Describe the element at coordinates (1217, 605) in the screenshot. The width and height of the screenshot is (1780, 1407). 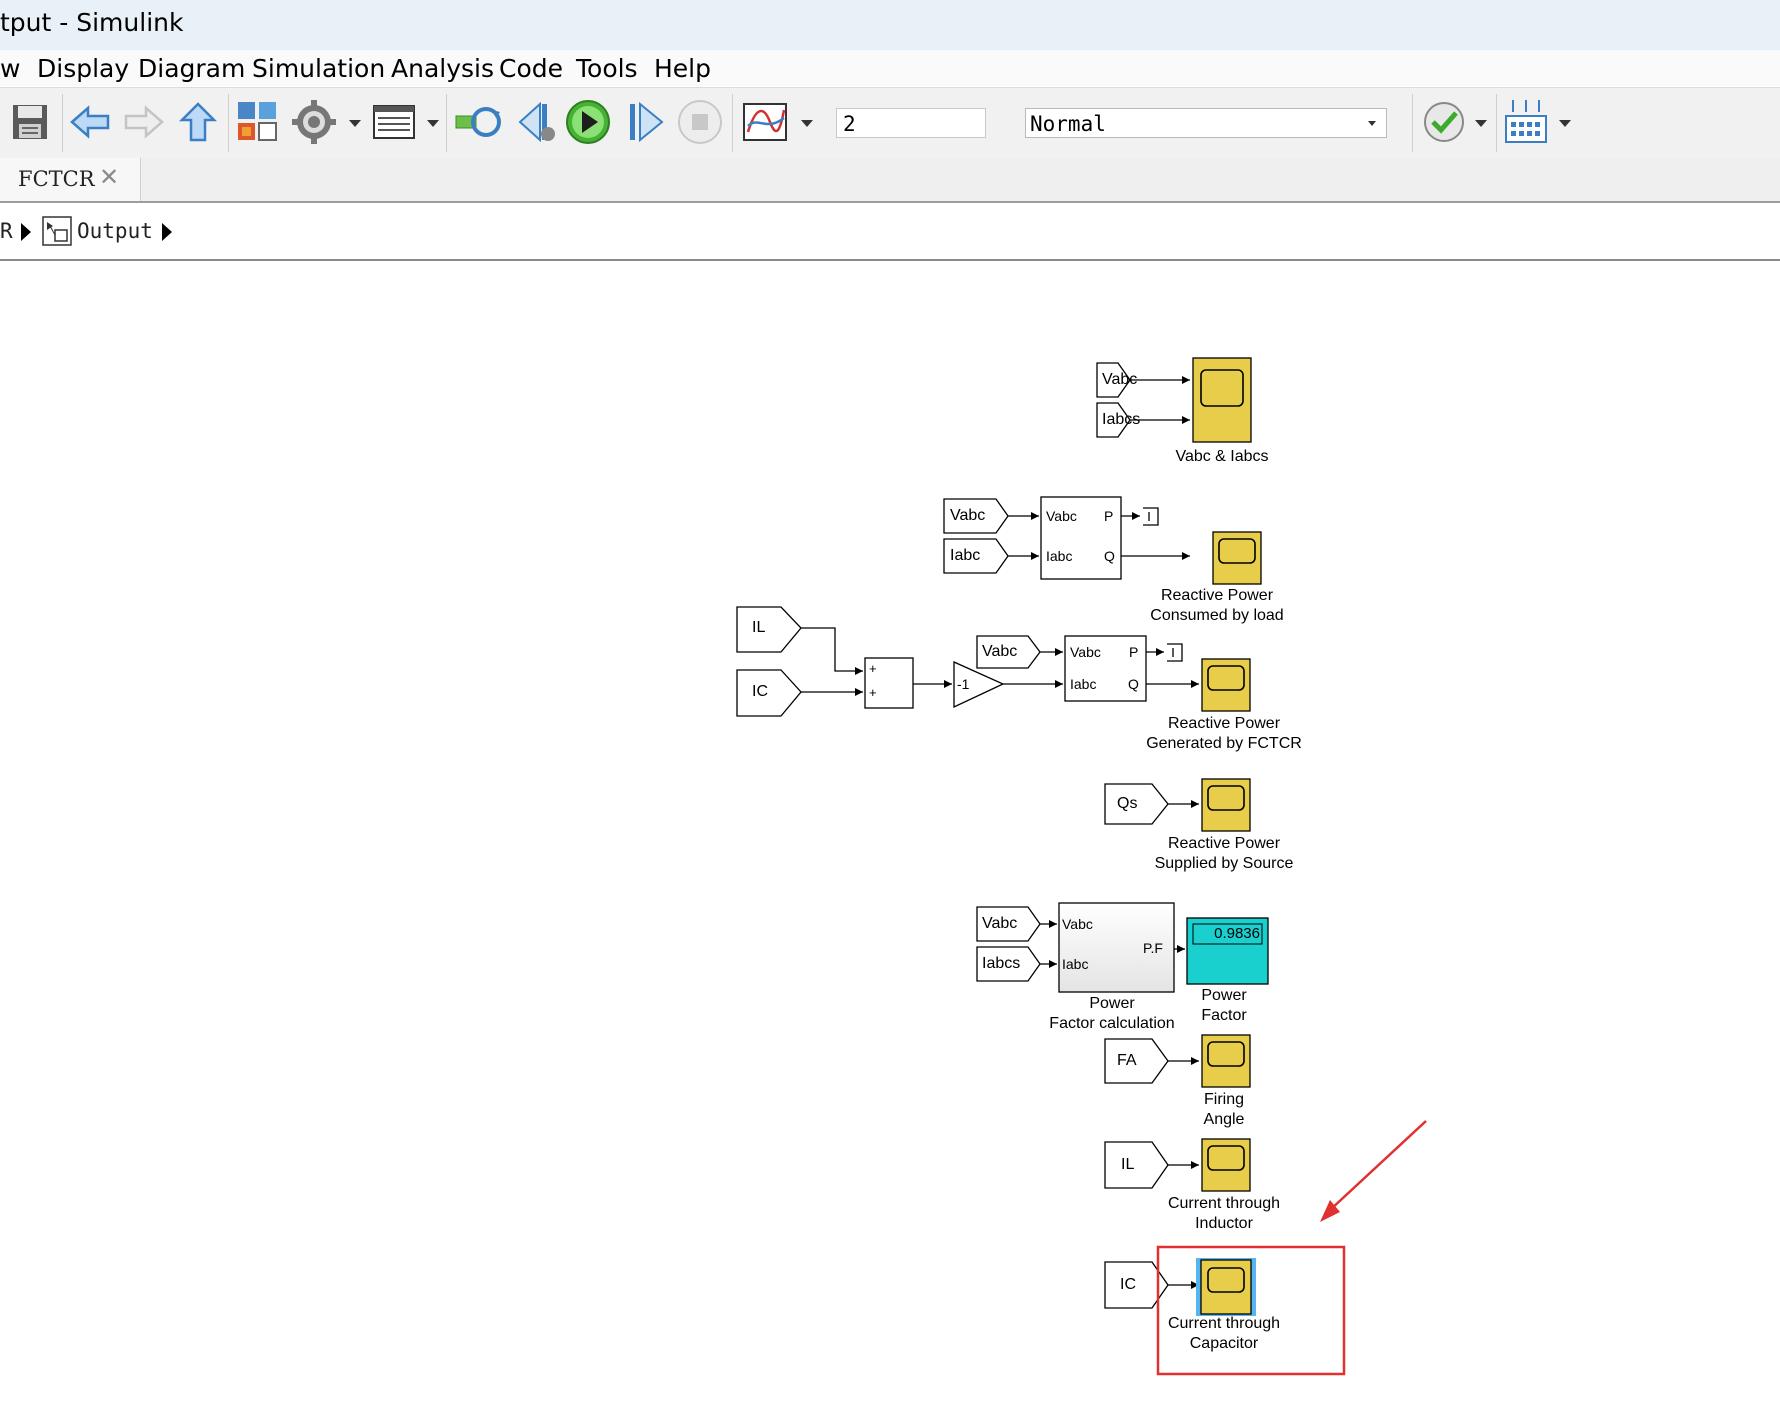
I see `scope-label: Reactive Power Consumed by load` at that location.